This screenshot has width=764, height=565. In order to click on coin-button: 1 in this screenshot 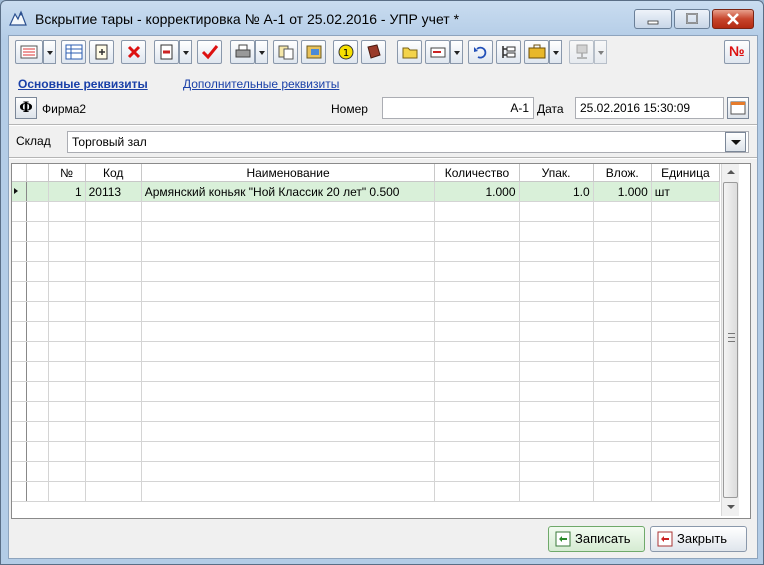, I will do `click(345, 52)`.